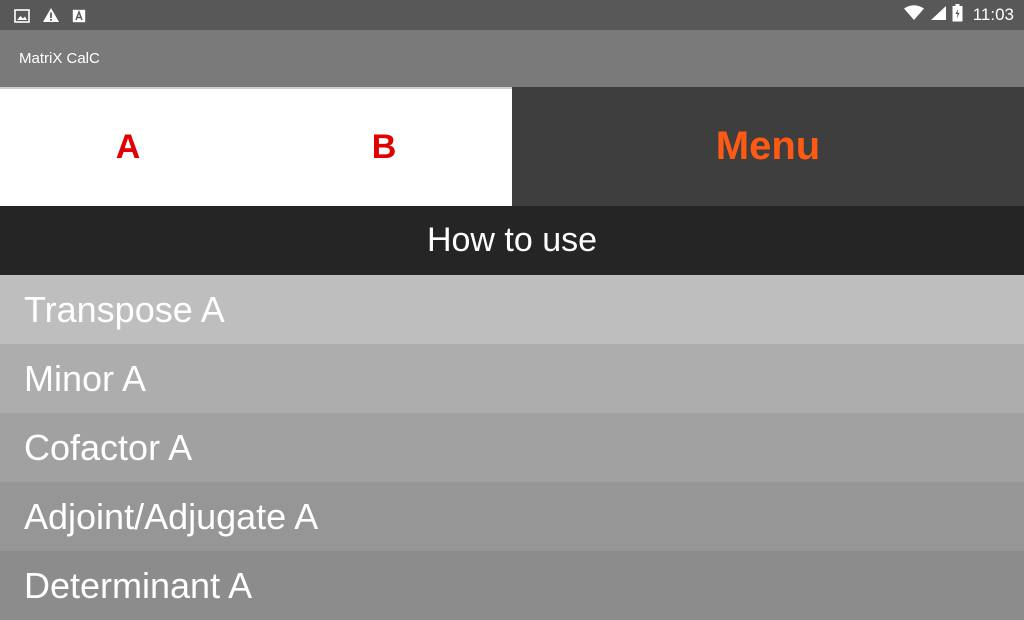 This screenshot has height=620, width=1024. What do you see at coordinates (512, 15) in the screenshot?
I see `status-bar: 11:03` at bounding box center [512, 15].